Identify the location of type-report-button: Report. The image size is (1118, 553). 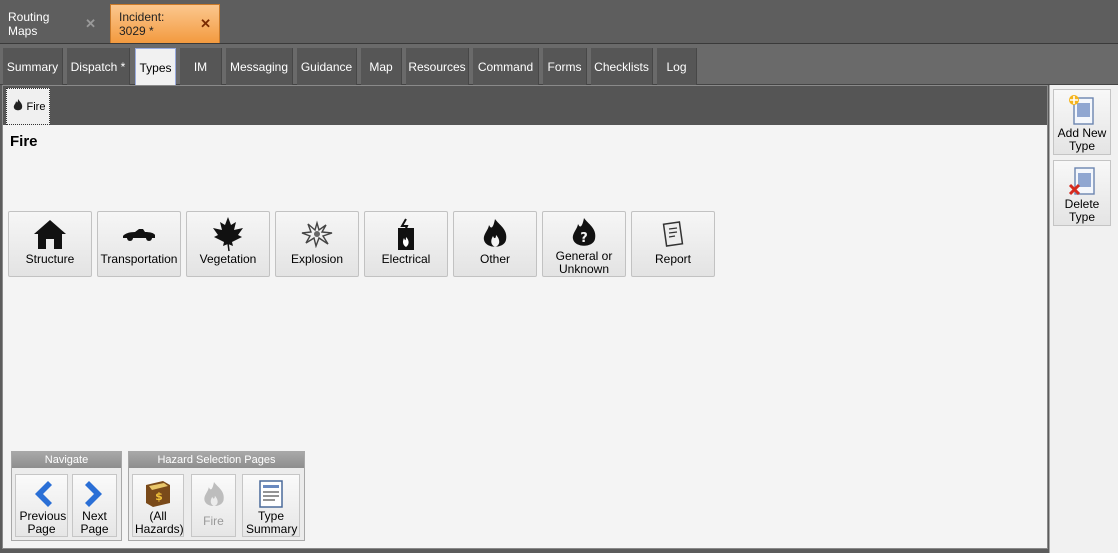
(673, 244).